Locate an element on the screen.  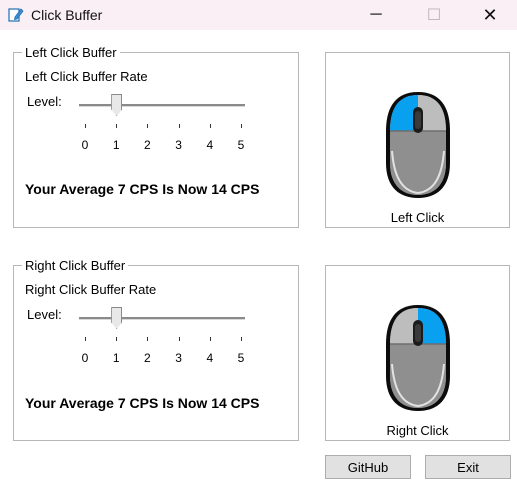
mouse-right-highlight-icon is located at coordinates (418, 358).